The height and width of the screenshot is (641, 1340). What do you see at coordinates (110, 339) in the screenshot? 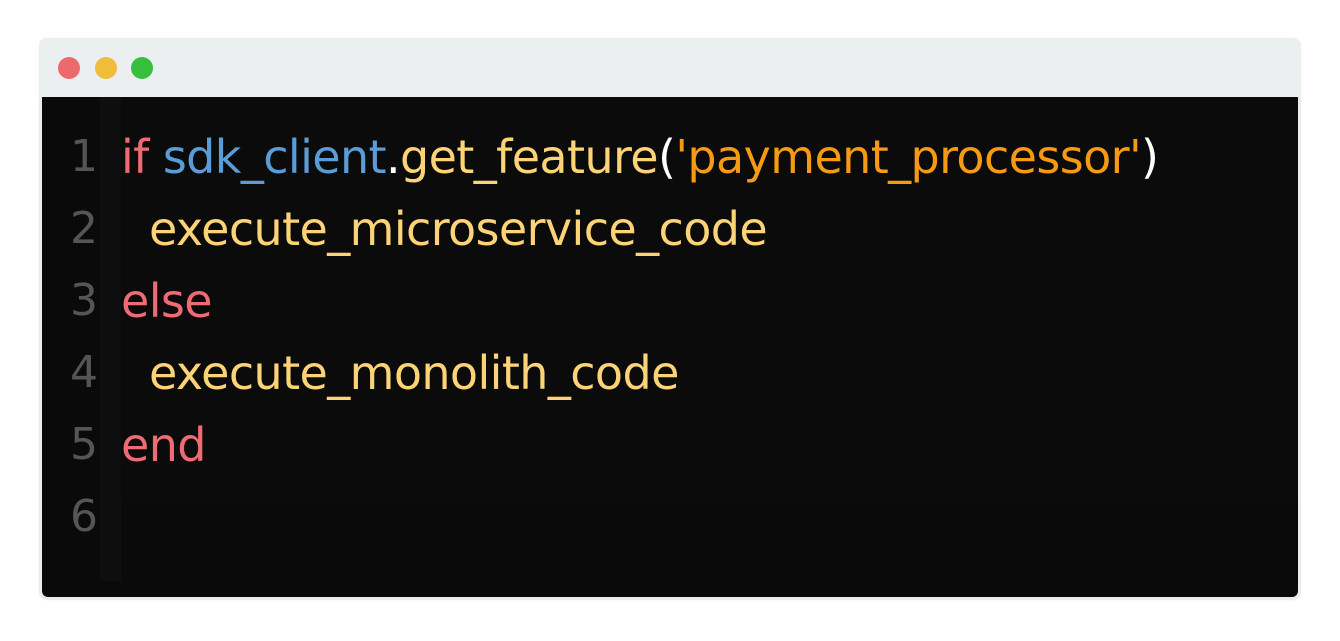
I see `gutter-separator` at bounding box center [110, 339].